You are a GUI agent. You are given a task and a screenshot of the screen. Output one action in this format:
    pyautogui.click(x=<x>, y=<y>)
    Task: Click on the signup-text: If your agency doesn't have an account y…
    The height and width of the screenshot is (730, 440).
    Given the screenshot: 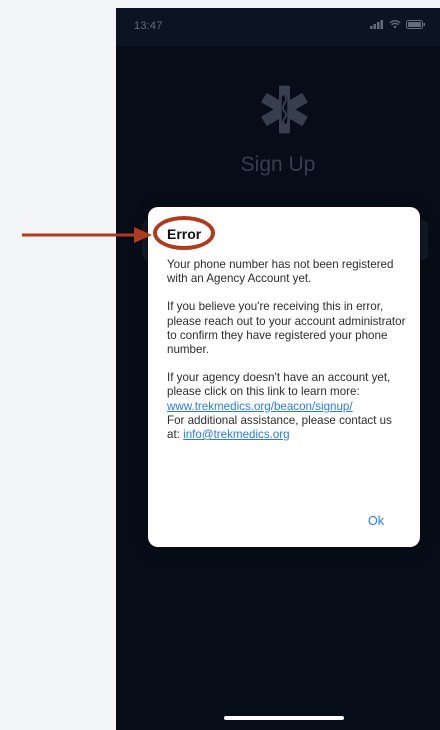 What is the action you would take?
    pyautogui.click(x=279, y=385)
    